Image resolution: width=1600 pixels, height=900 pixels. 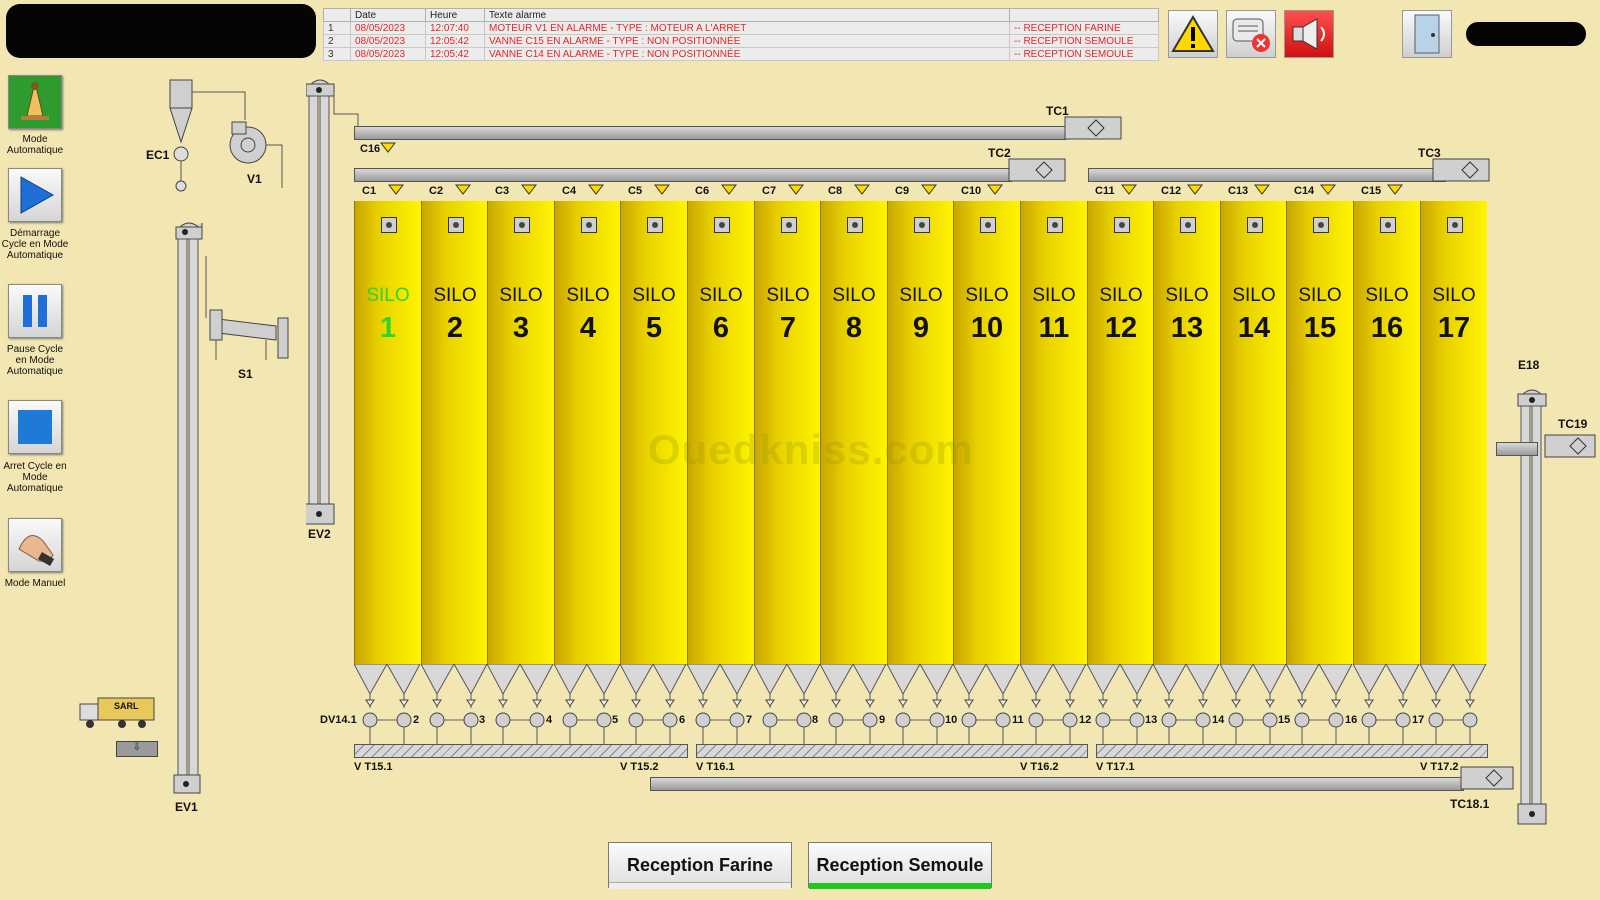 I want to click on silo-number: 8, so click(x=854, y=328).